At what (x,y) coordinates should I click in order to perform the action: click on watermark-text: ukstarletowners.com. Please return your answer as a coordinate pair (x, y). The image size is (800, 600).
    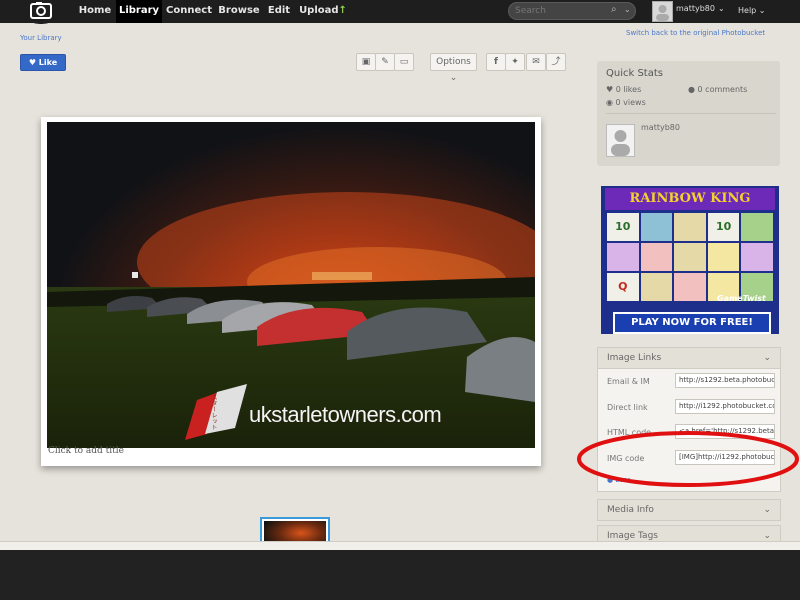
    Looking at the image, I should click on (345, 414).